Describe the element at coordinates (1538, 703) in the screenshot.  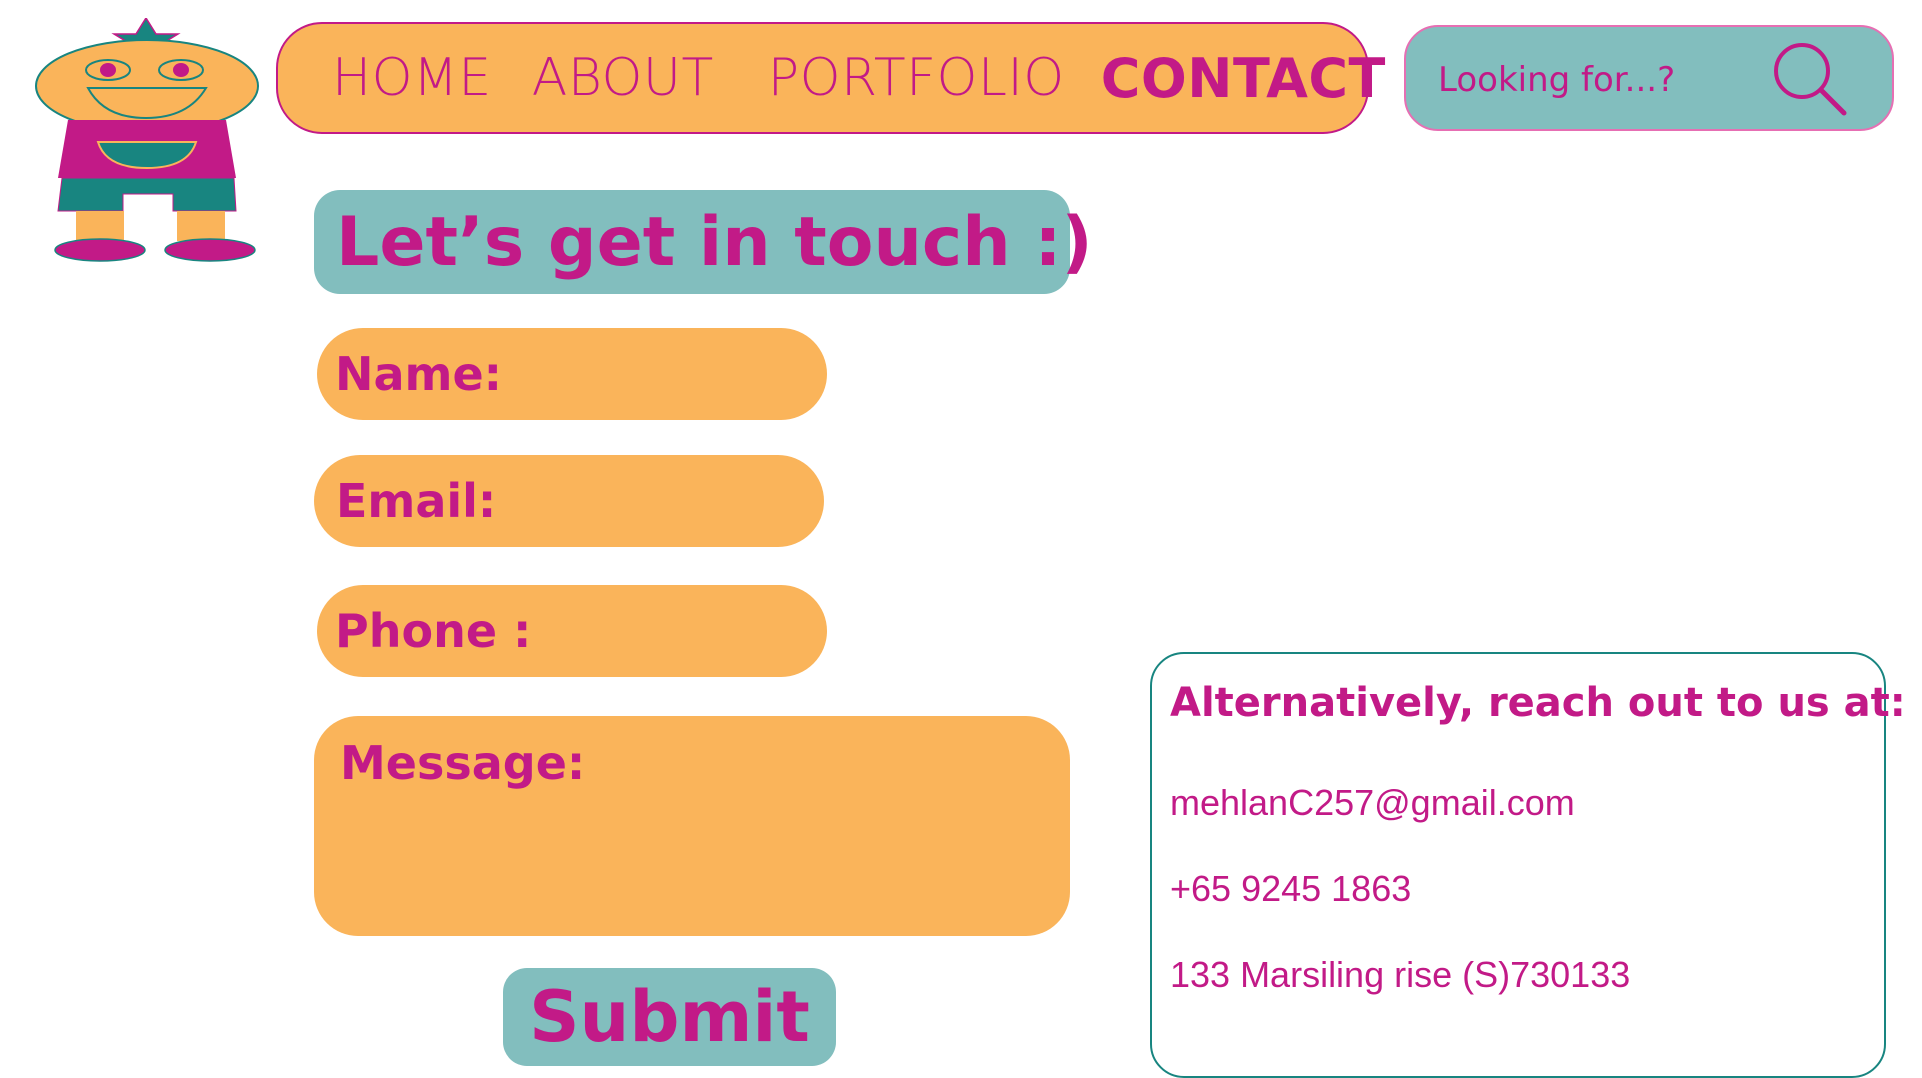
I see `contact-info-title: Alternatively, reach out to us at:` at that location.